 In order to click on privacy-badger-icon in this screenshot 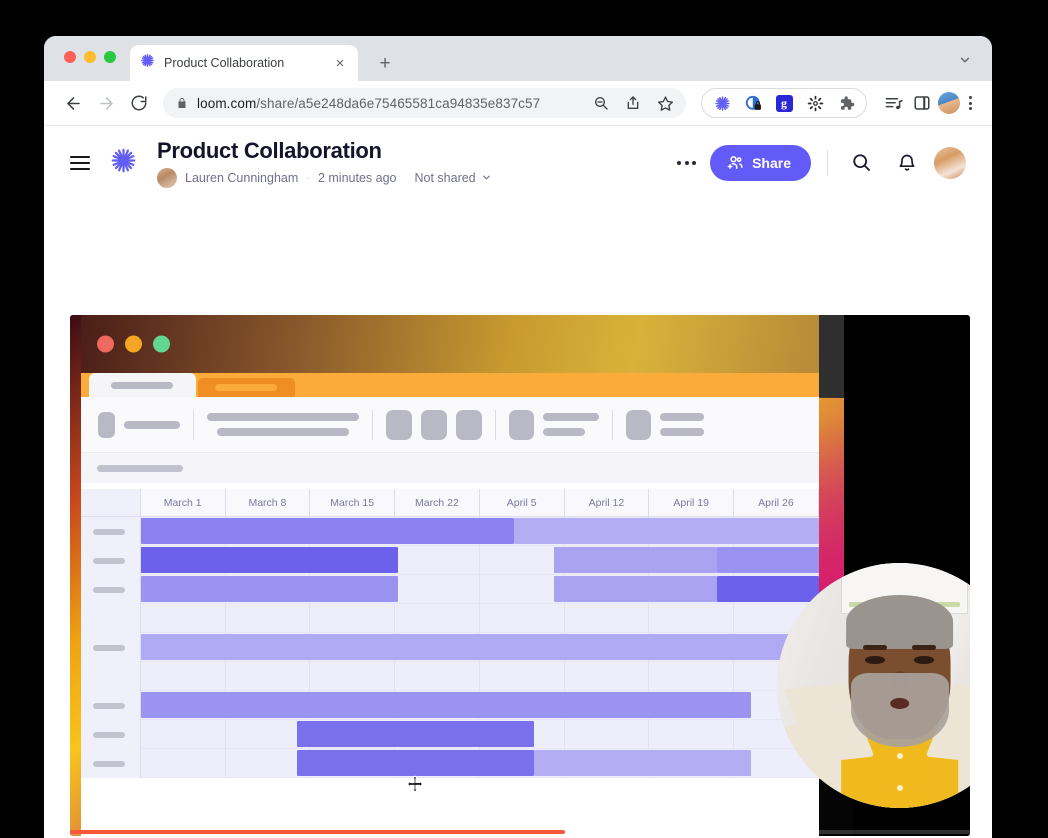, I will do `click(753, 103)`.